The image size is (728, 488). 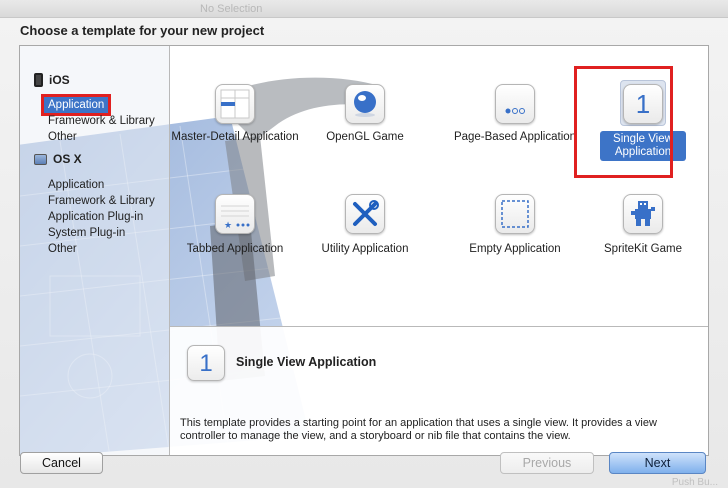 I want to click on category-header-label: OS X, so click(x=67, y=159).